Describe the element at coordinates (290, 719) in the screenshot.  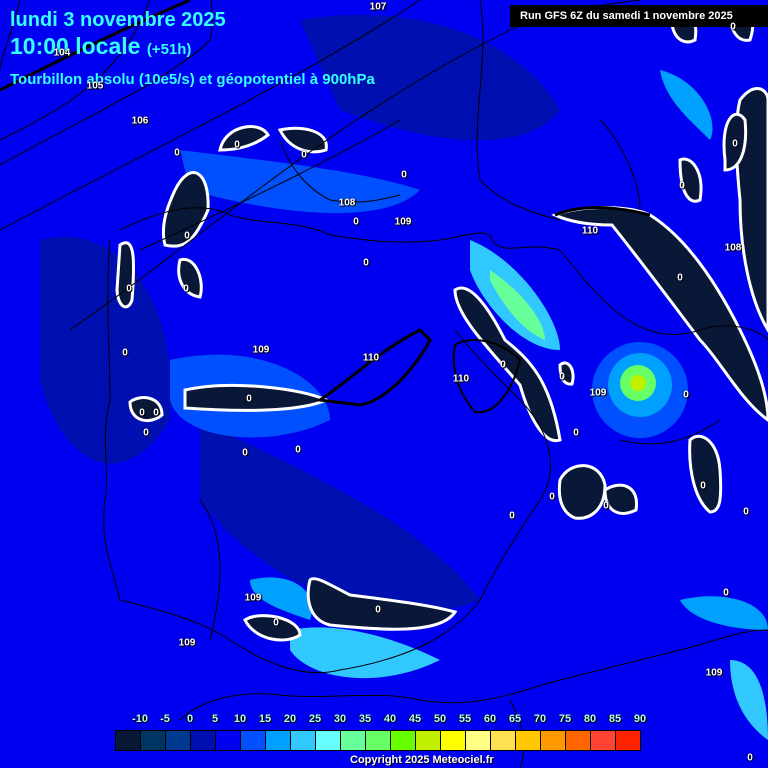
I see `legend-tick-label: 20` at that location.